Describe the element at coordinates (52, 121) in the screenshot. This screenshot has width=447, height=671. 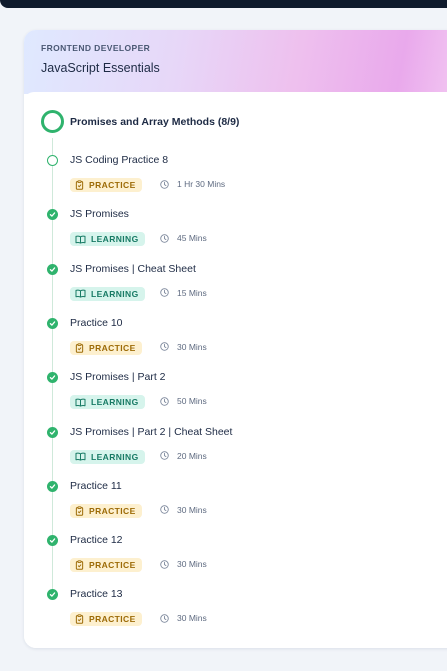
I see `progress-ring-icon` at that location.